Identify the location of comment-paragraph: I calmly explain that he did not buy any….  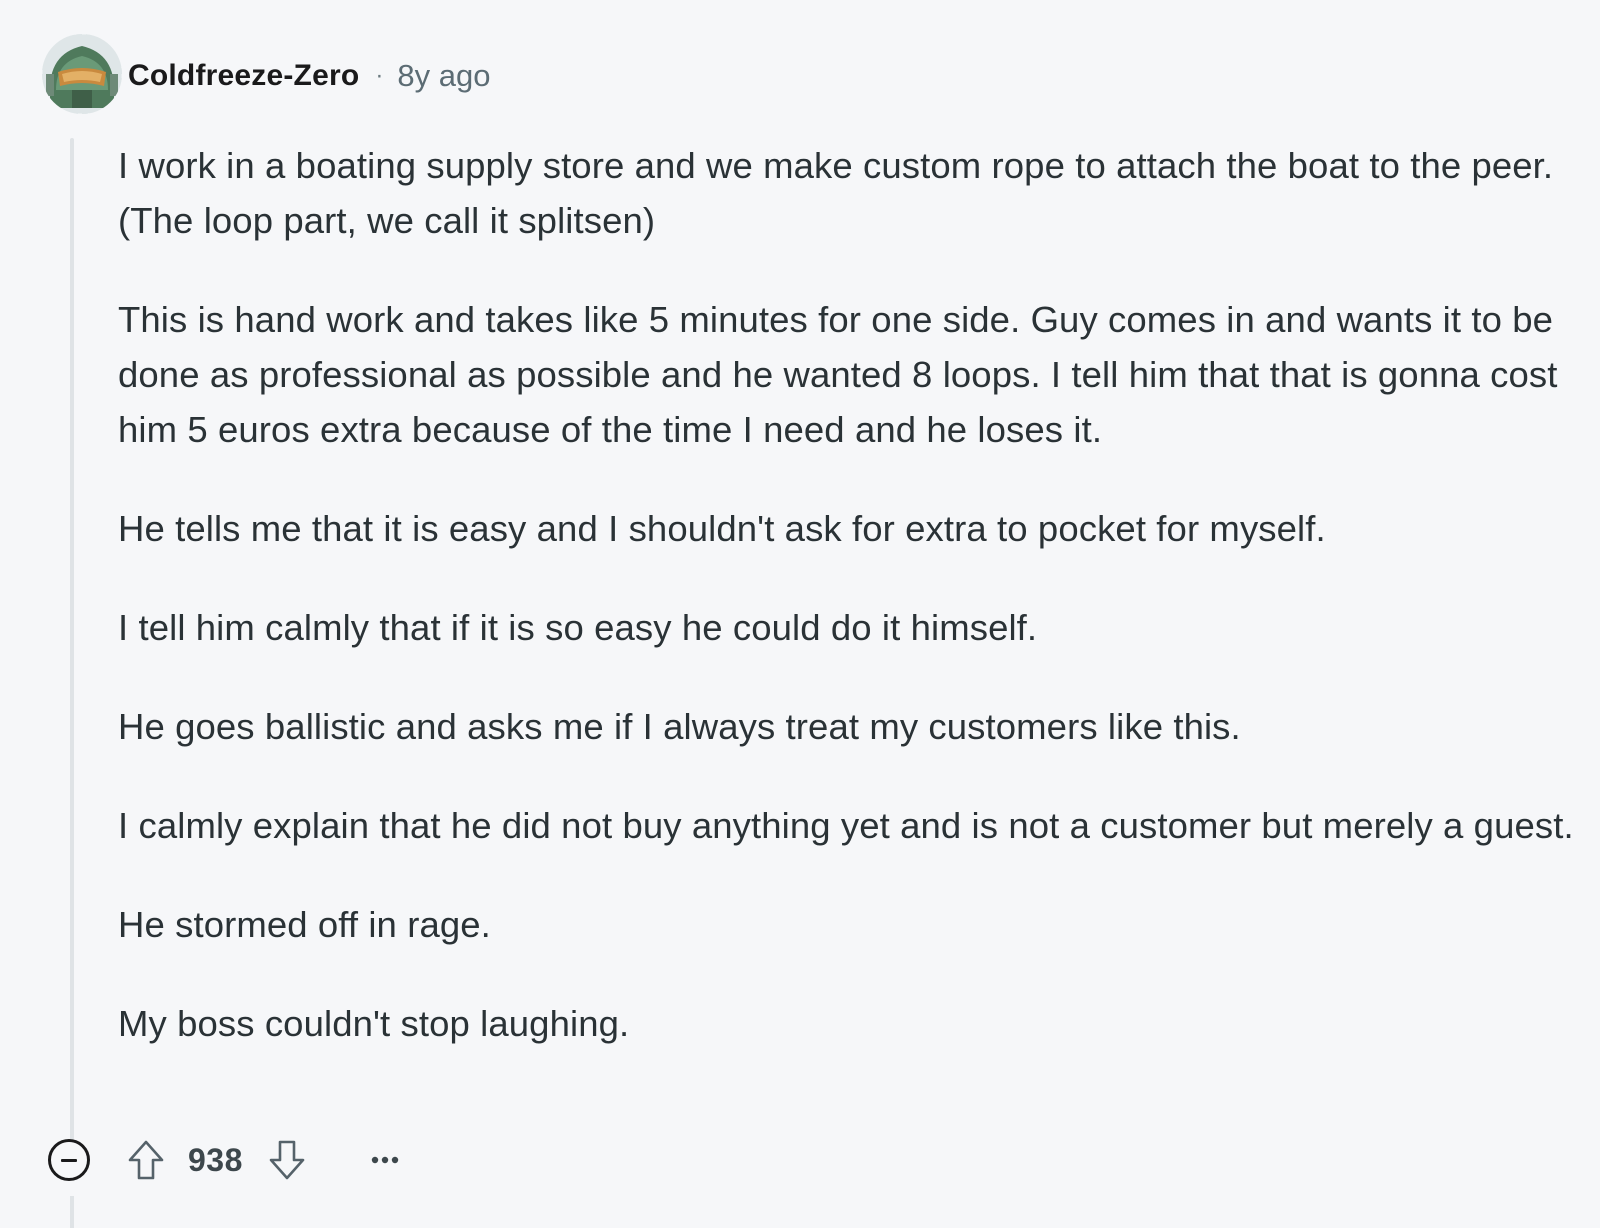
(846, 825).